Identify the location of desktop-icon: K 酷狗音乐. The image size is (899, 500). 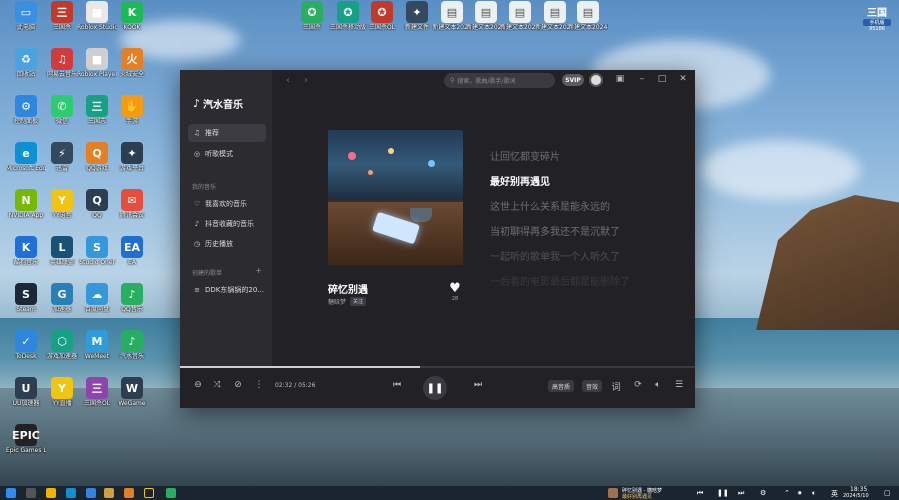
(26, 251).